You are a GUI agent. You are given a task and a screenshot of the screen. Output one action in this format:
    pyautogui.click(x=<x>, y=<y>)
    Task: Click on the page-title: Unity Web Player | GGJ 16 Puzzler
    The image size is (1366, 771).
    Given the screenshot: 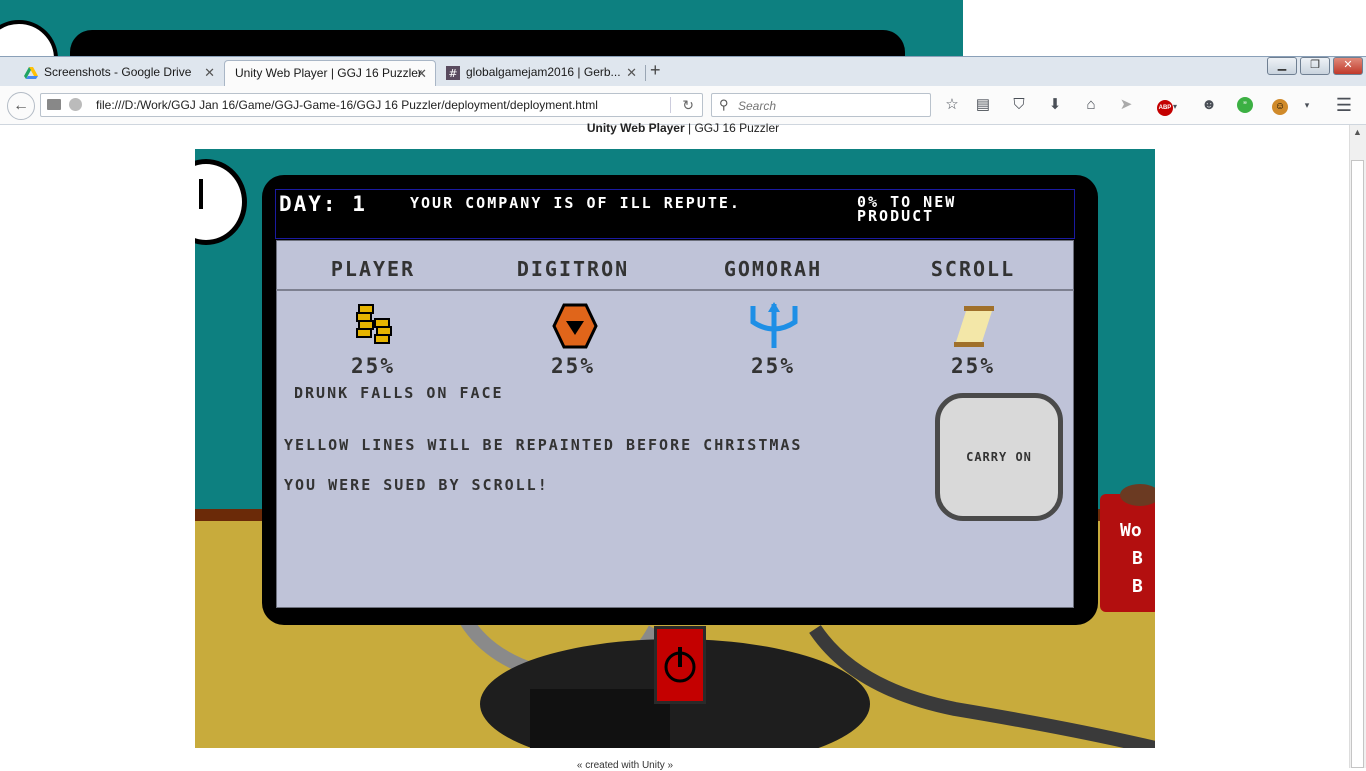 What is the action you would take?
    pyautogui.click(x=683, y=128)
    